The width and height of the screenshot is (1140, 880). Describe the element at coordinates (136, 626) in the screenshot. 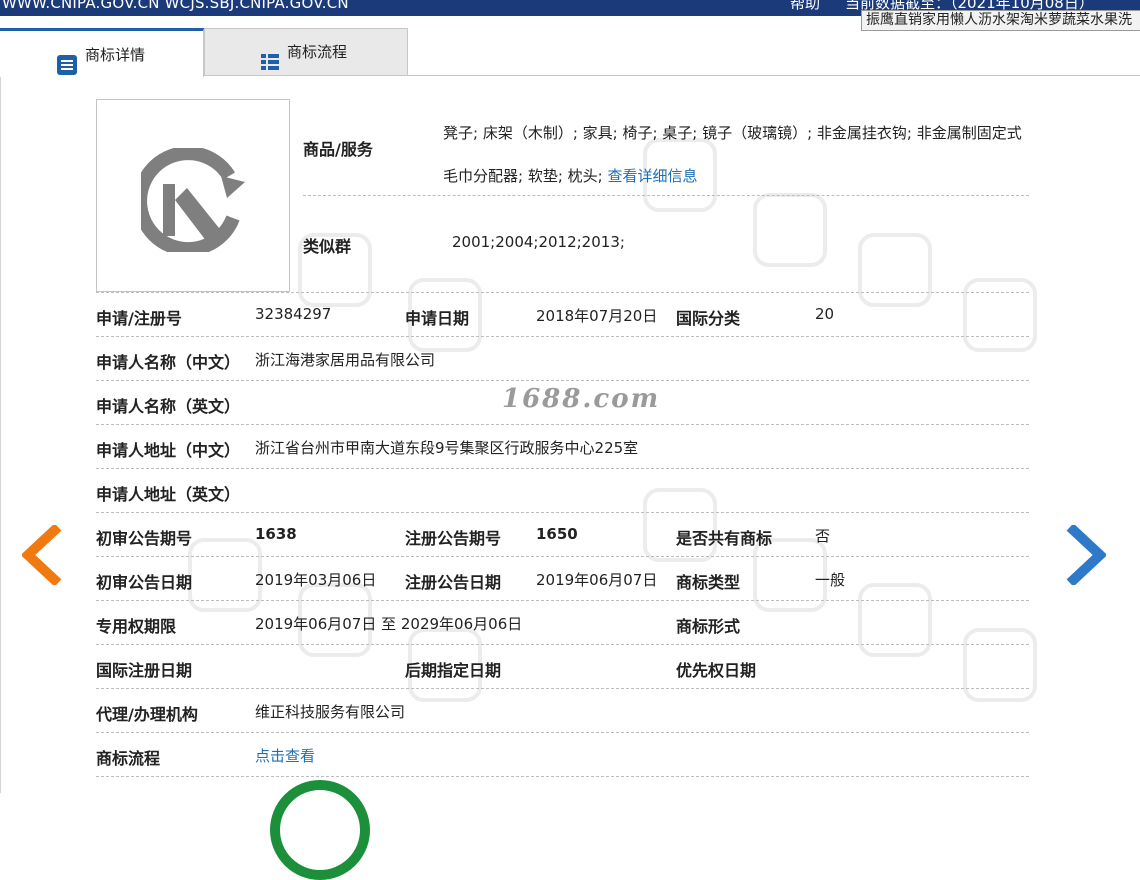

I see `term-label: 专用权期限` at that location.